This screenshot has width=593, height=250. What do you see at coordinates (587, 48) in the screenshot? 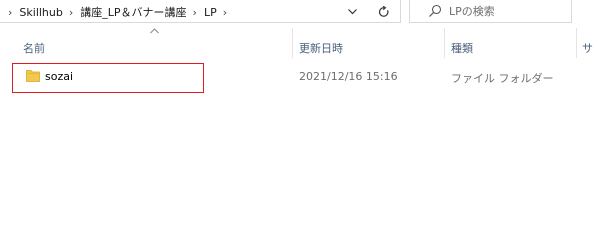
I see `column-header-size: サ` at bounding box center [587, 48].